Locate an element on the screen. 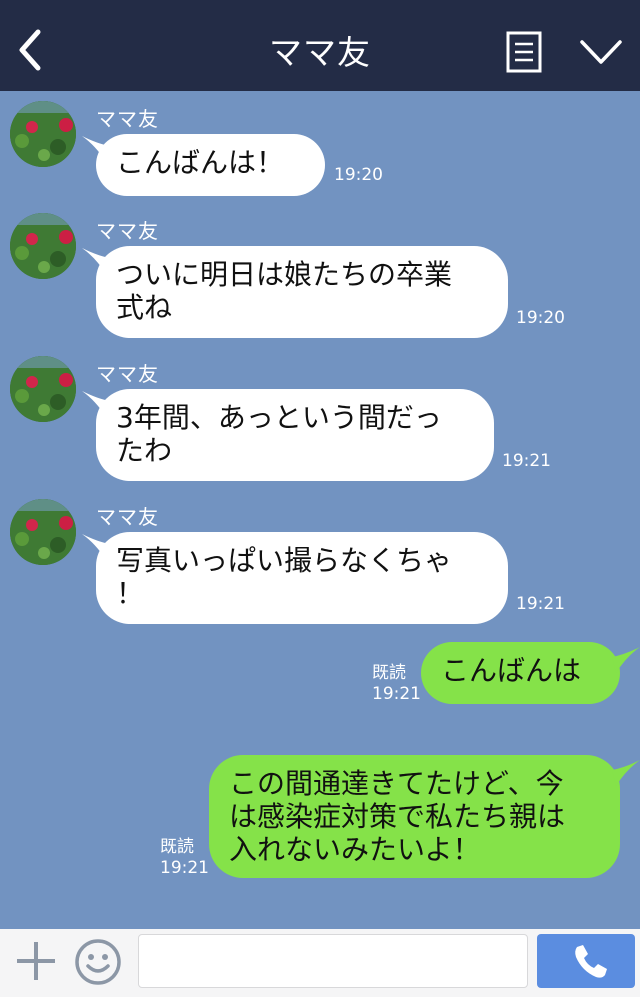  incoming-message: 3年間、あっという間だっ たわ is located at coordinates (295, 435).